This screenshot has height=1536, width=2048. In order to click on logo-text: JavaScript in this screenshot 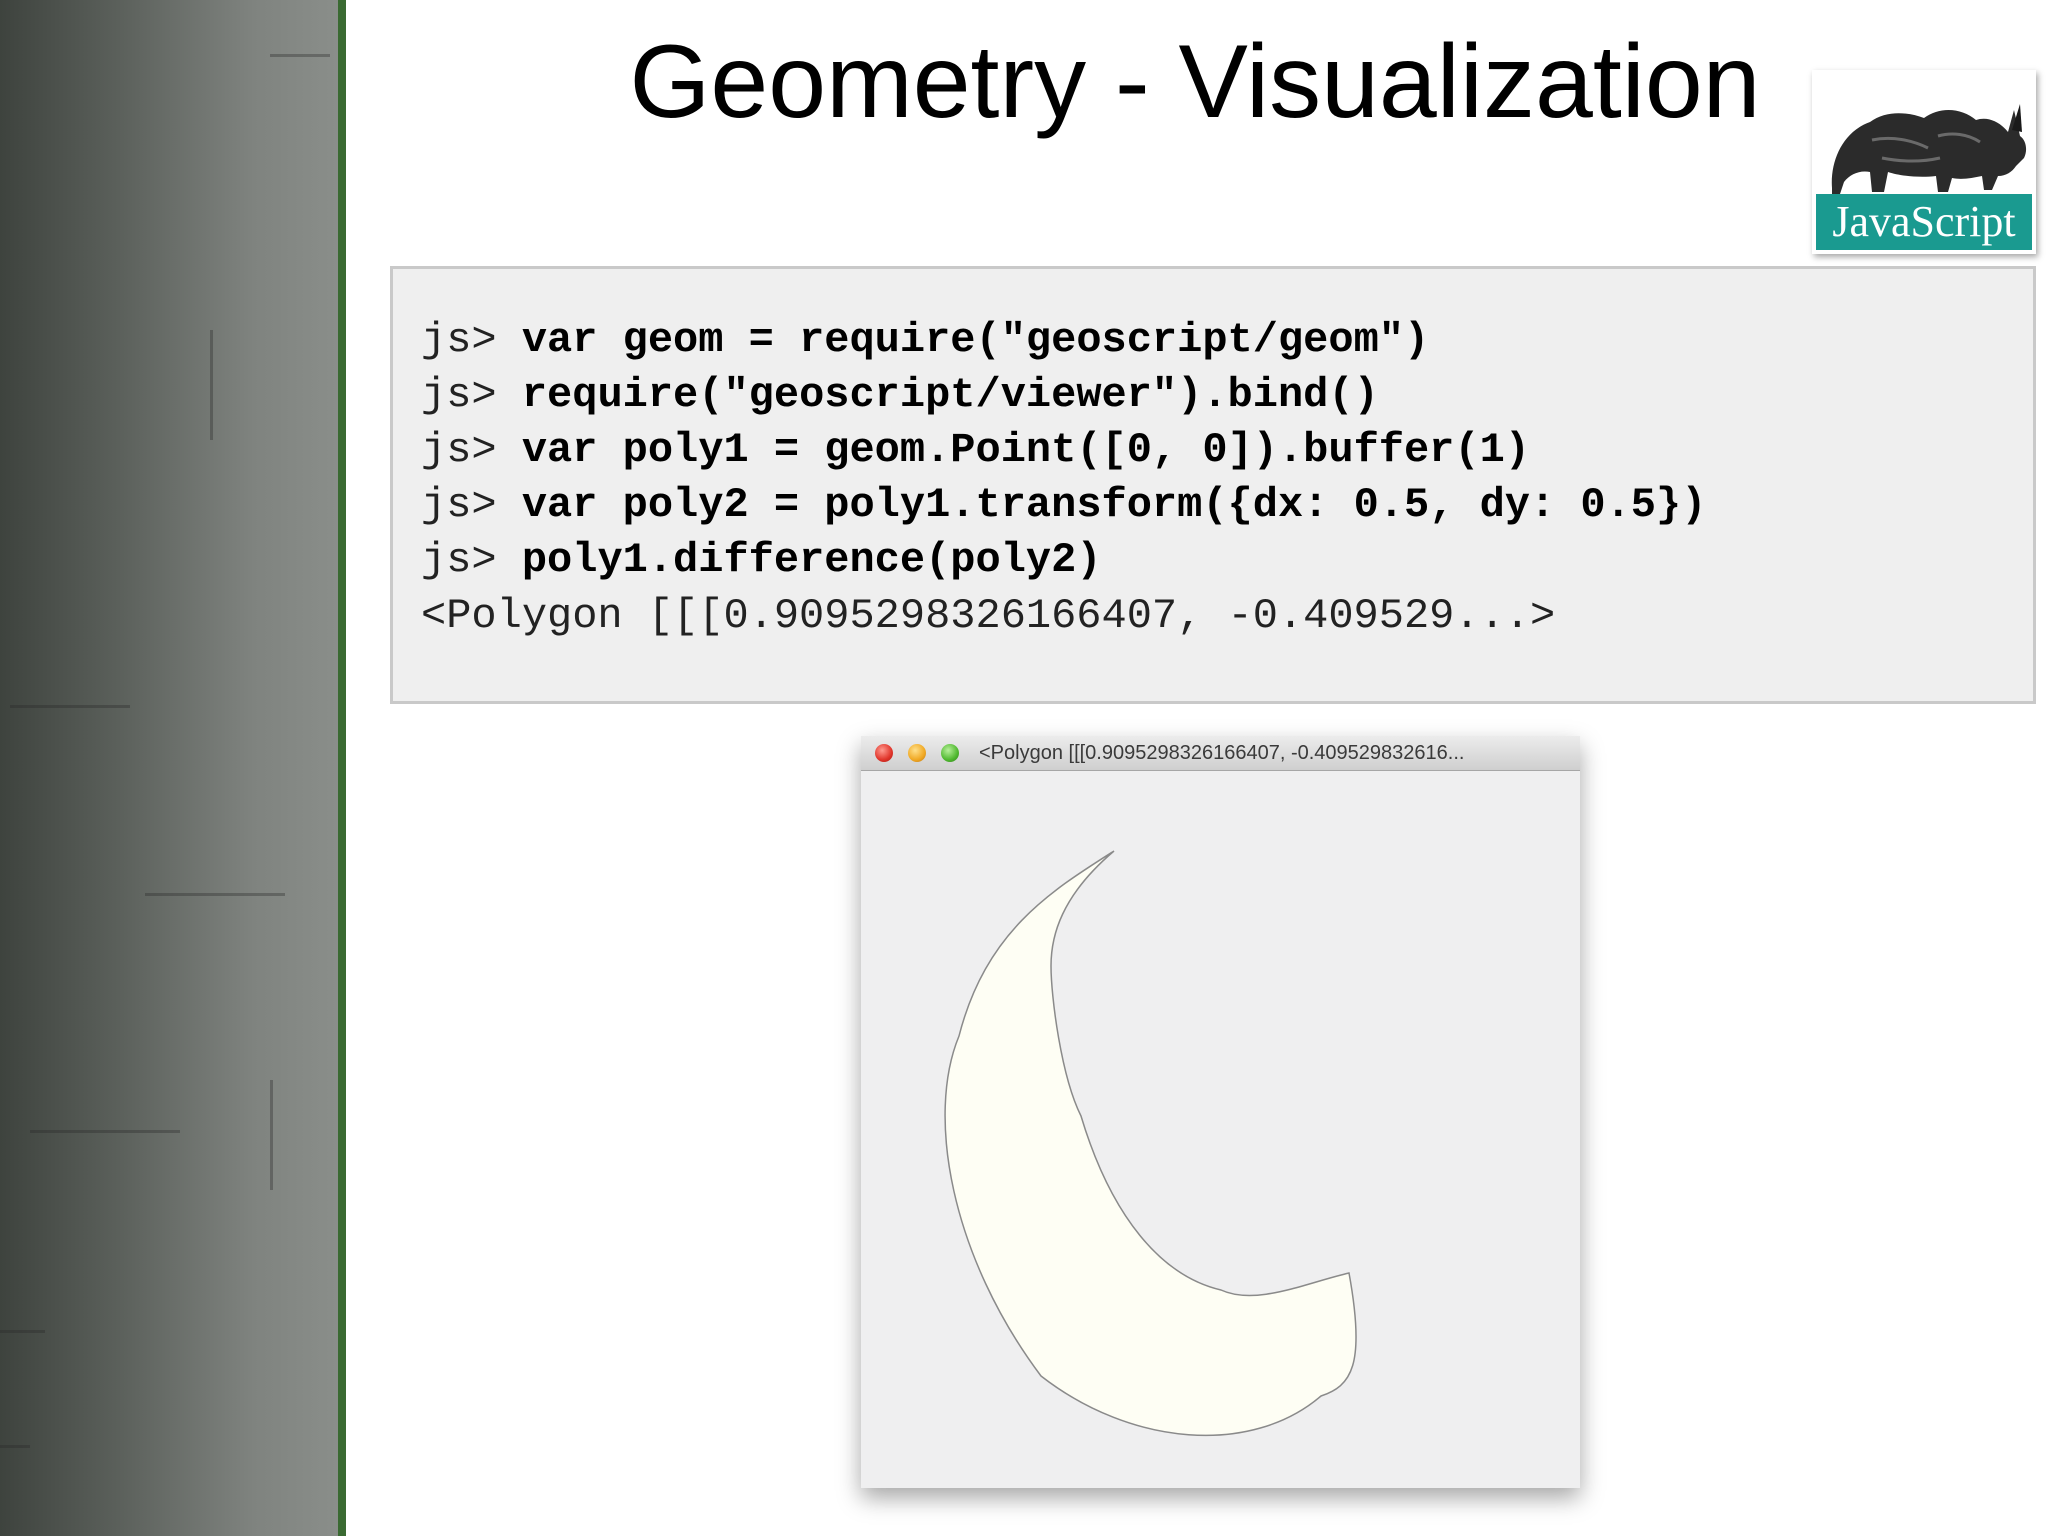, I will do `click(1923, 221)`.